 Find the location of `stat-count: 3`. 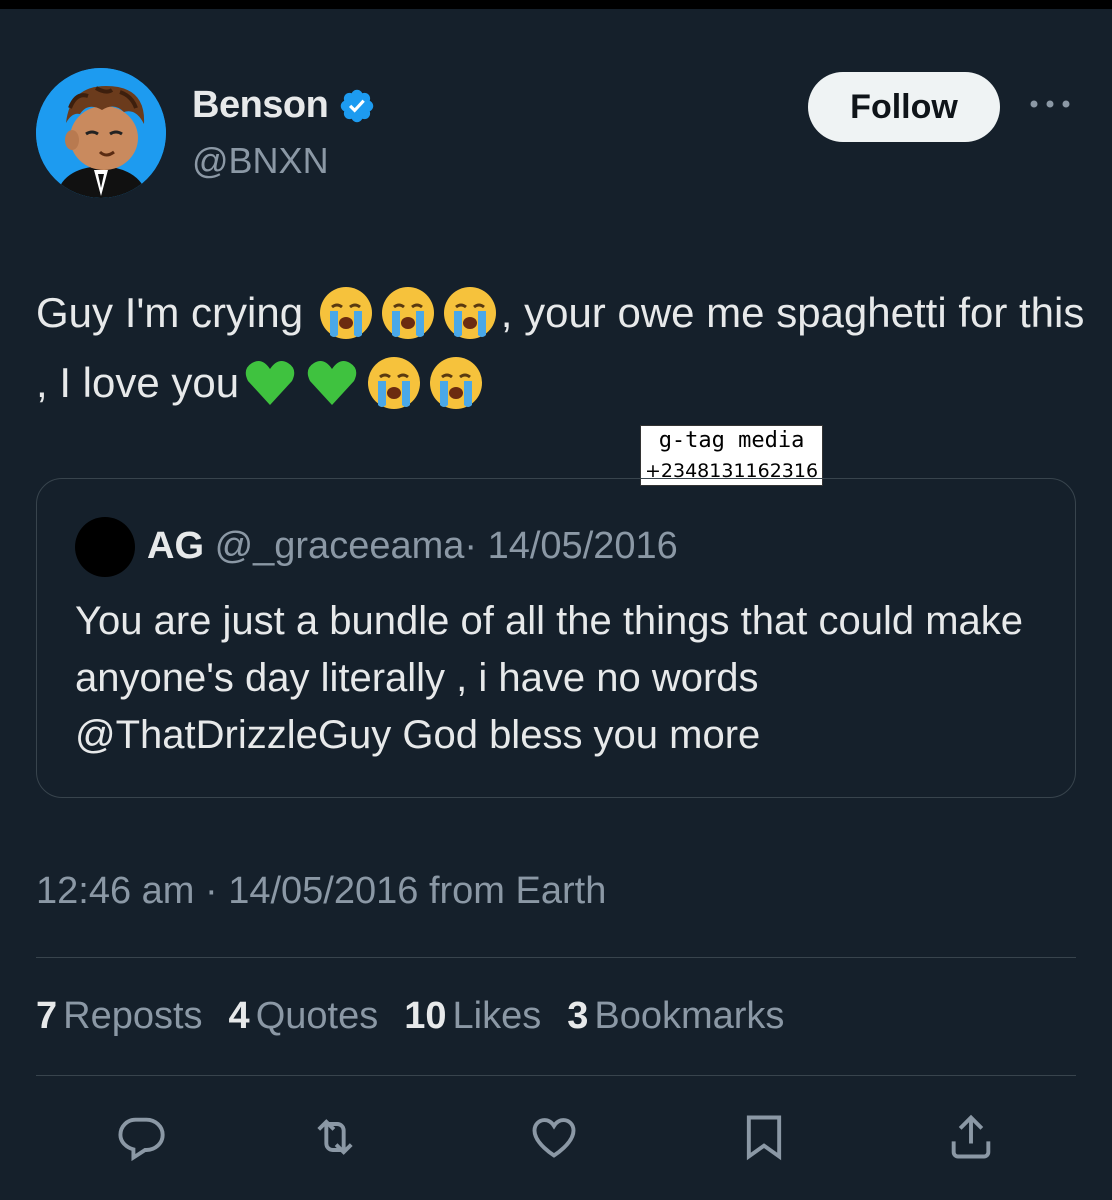

stat-count: 3 is located at coordinates (578, 1016).